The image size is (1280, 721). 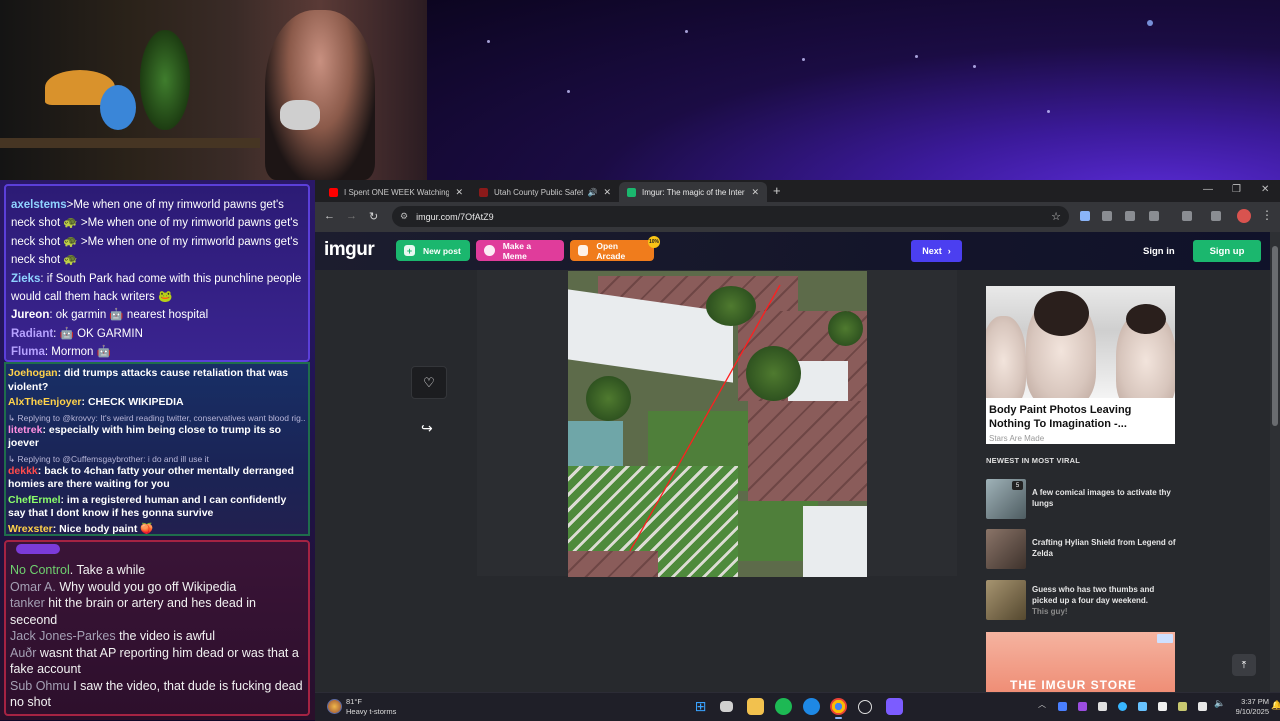 I want to click on site-info-icon: ⚙, so click(x=404, y=216).